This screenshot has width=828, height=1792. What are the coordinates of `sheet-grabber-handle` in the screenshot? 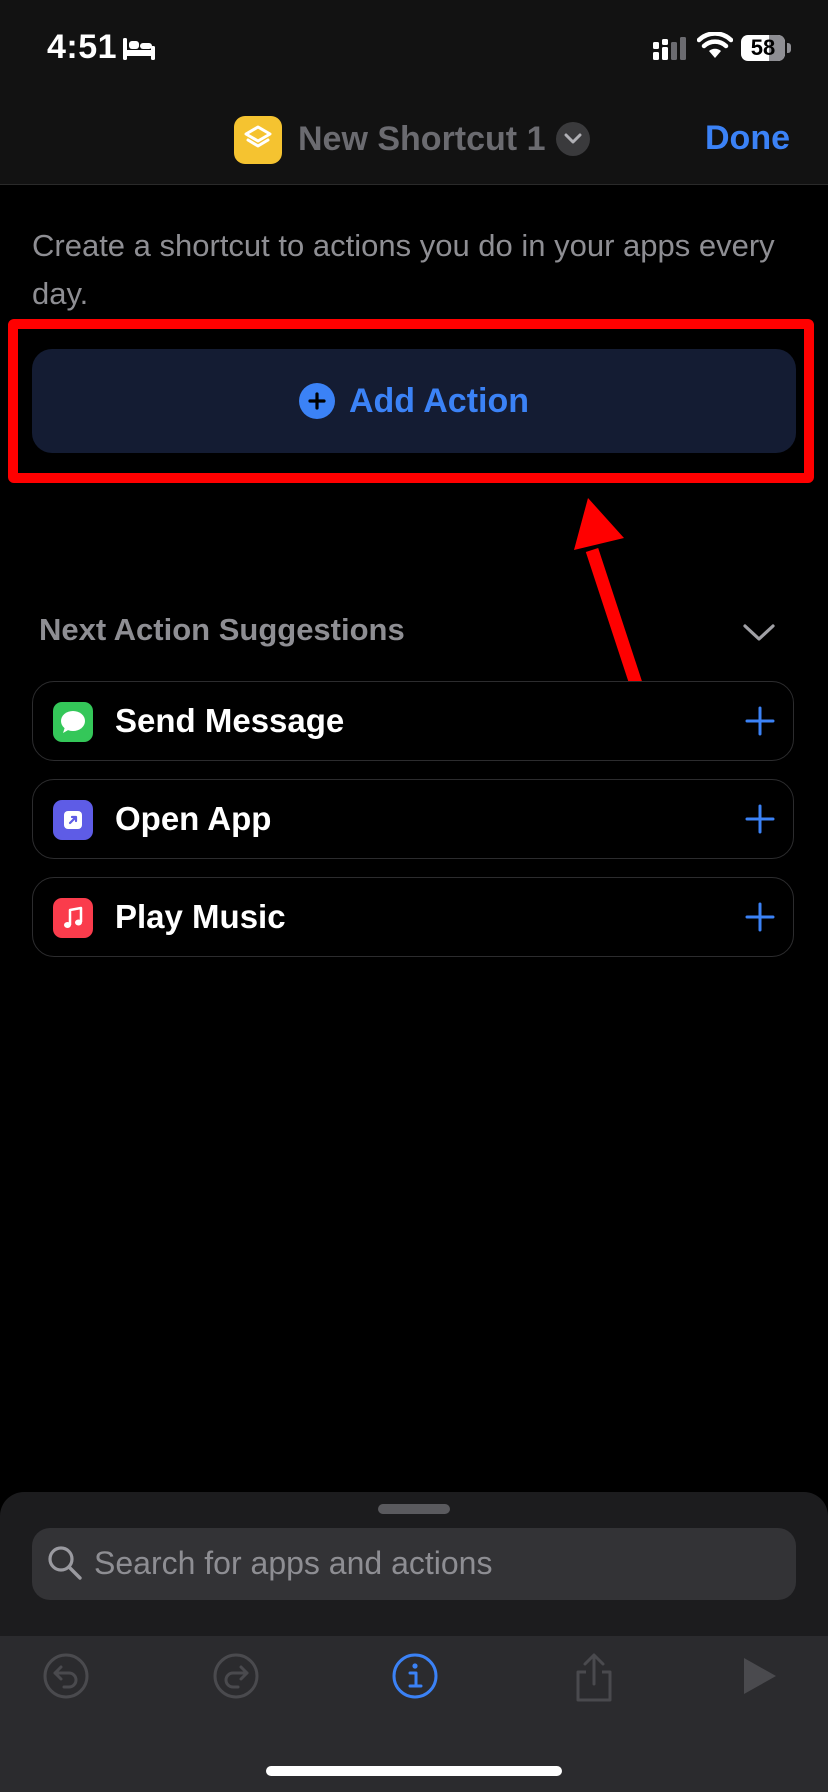 It's located at (414, 1509).